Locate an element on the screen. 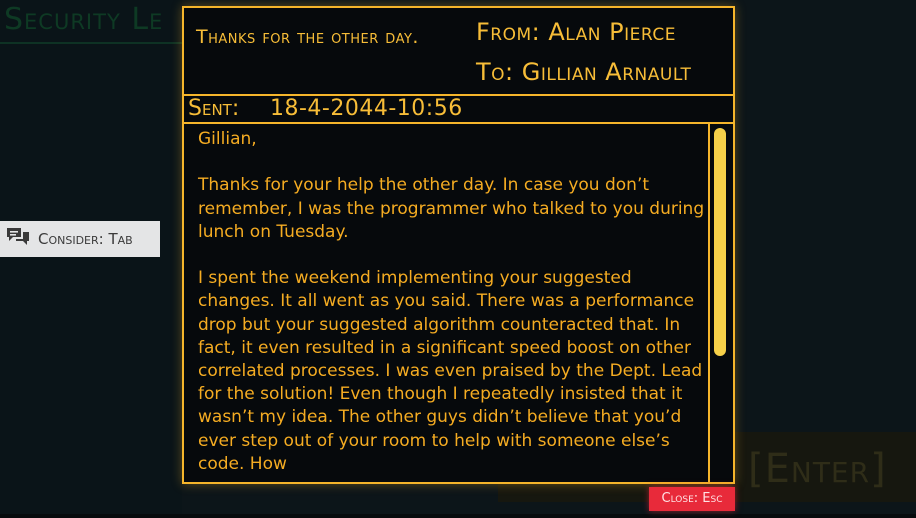 The height and width of the screenshot is (518, 916). scrollbar-track is located at coordinates (709, 303).